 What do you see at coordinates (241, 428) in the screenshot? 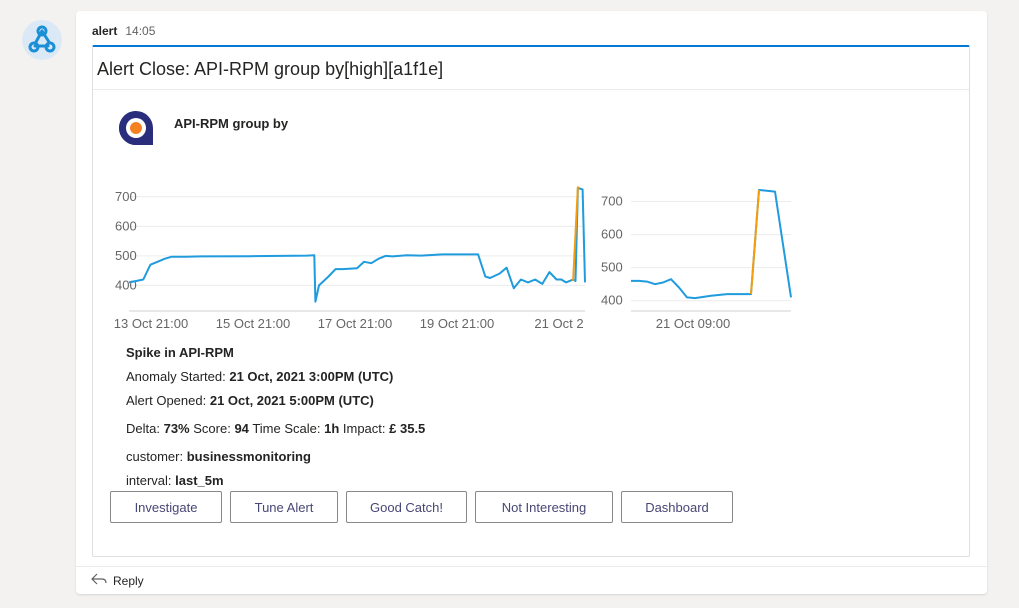
I see `score-value: 94` at bounding box center [241, 428].